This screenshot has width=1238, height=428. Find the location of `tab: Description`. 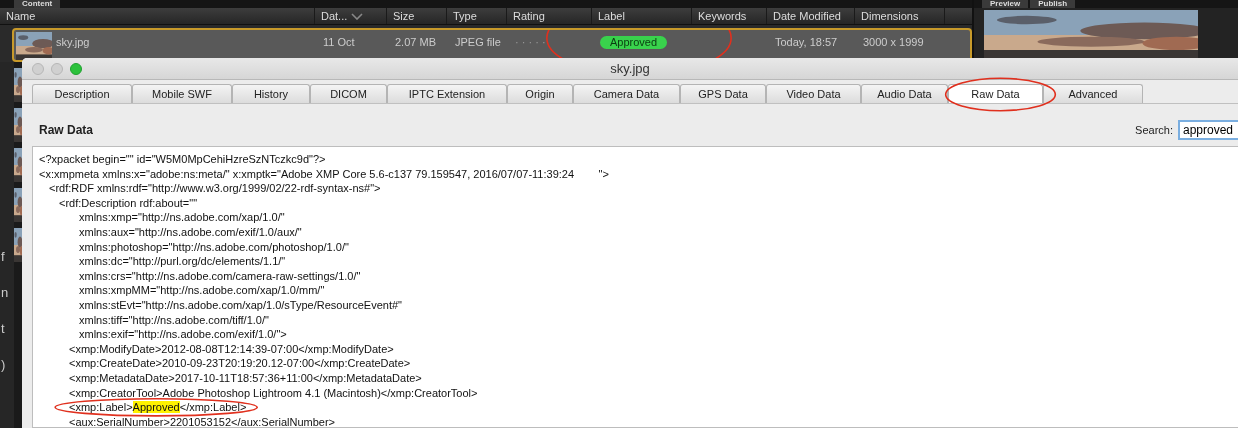

tab: Description is located at coordinates (82, 93).